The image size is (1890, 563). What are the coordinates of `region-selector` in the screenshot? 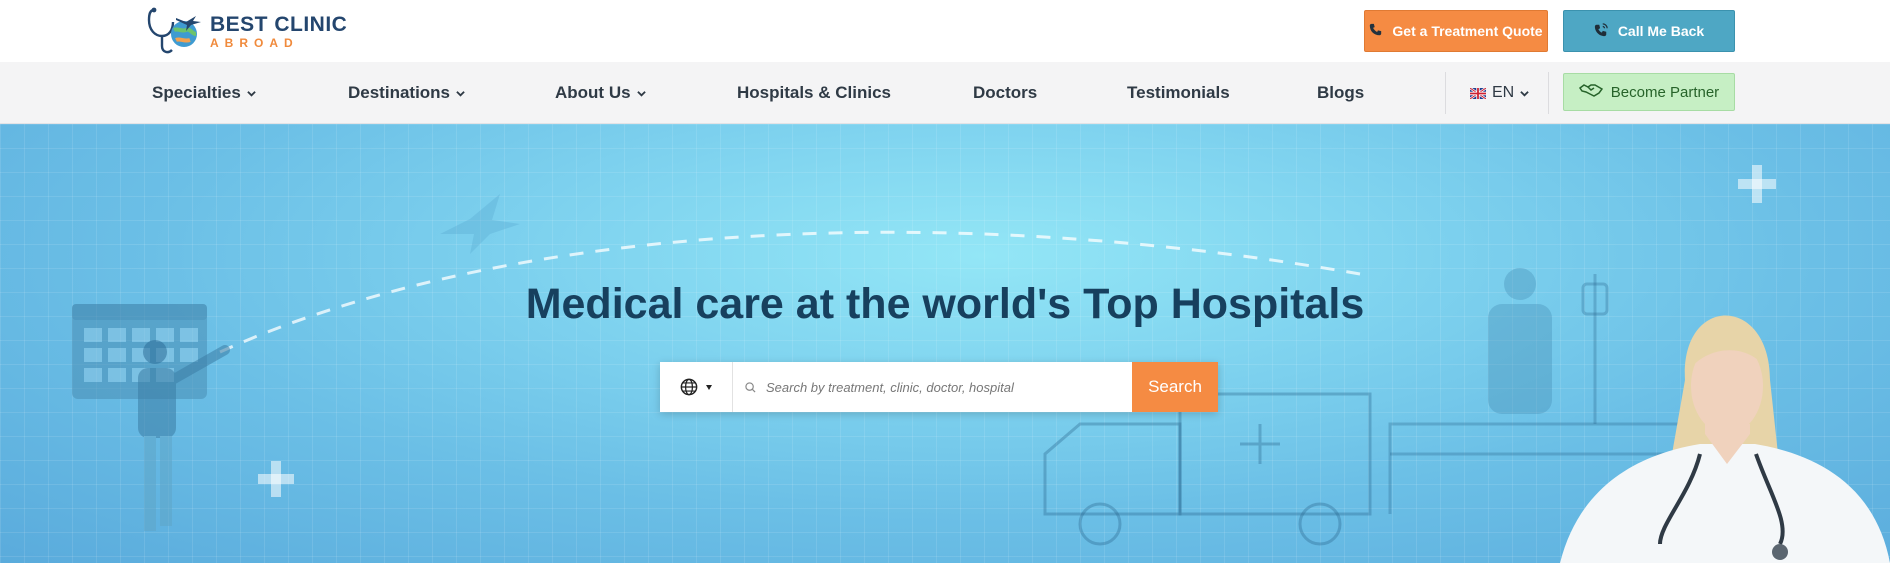 It's located at (696, 387).